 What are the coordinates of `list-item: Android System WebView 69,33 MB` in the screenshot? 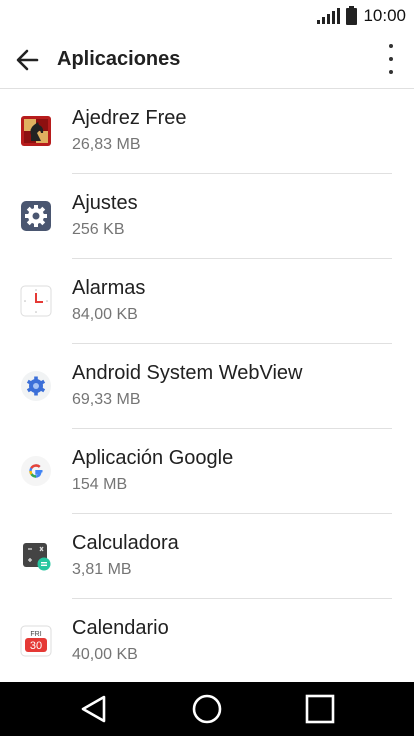 It's located at (207, 386).